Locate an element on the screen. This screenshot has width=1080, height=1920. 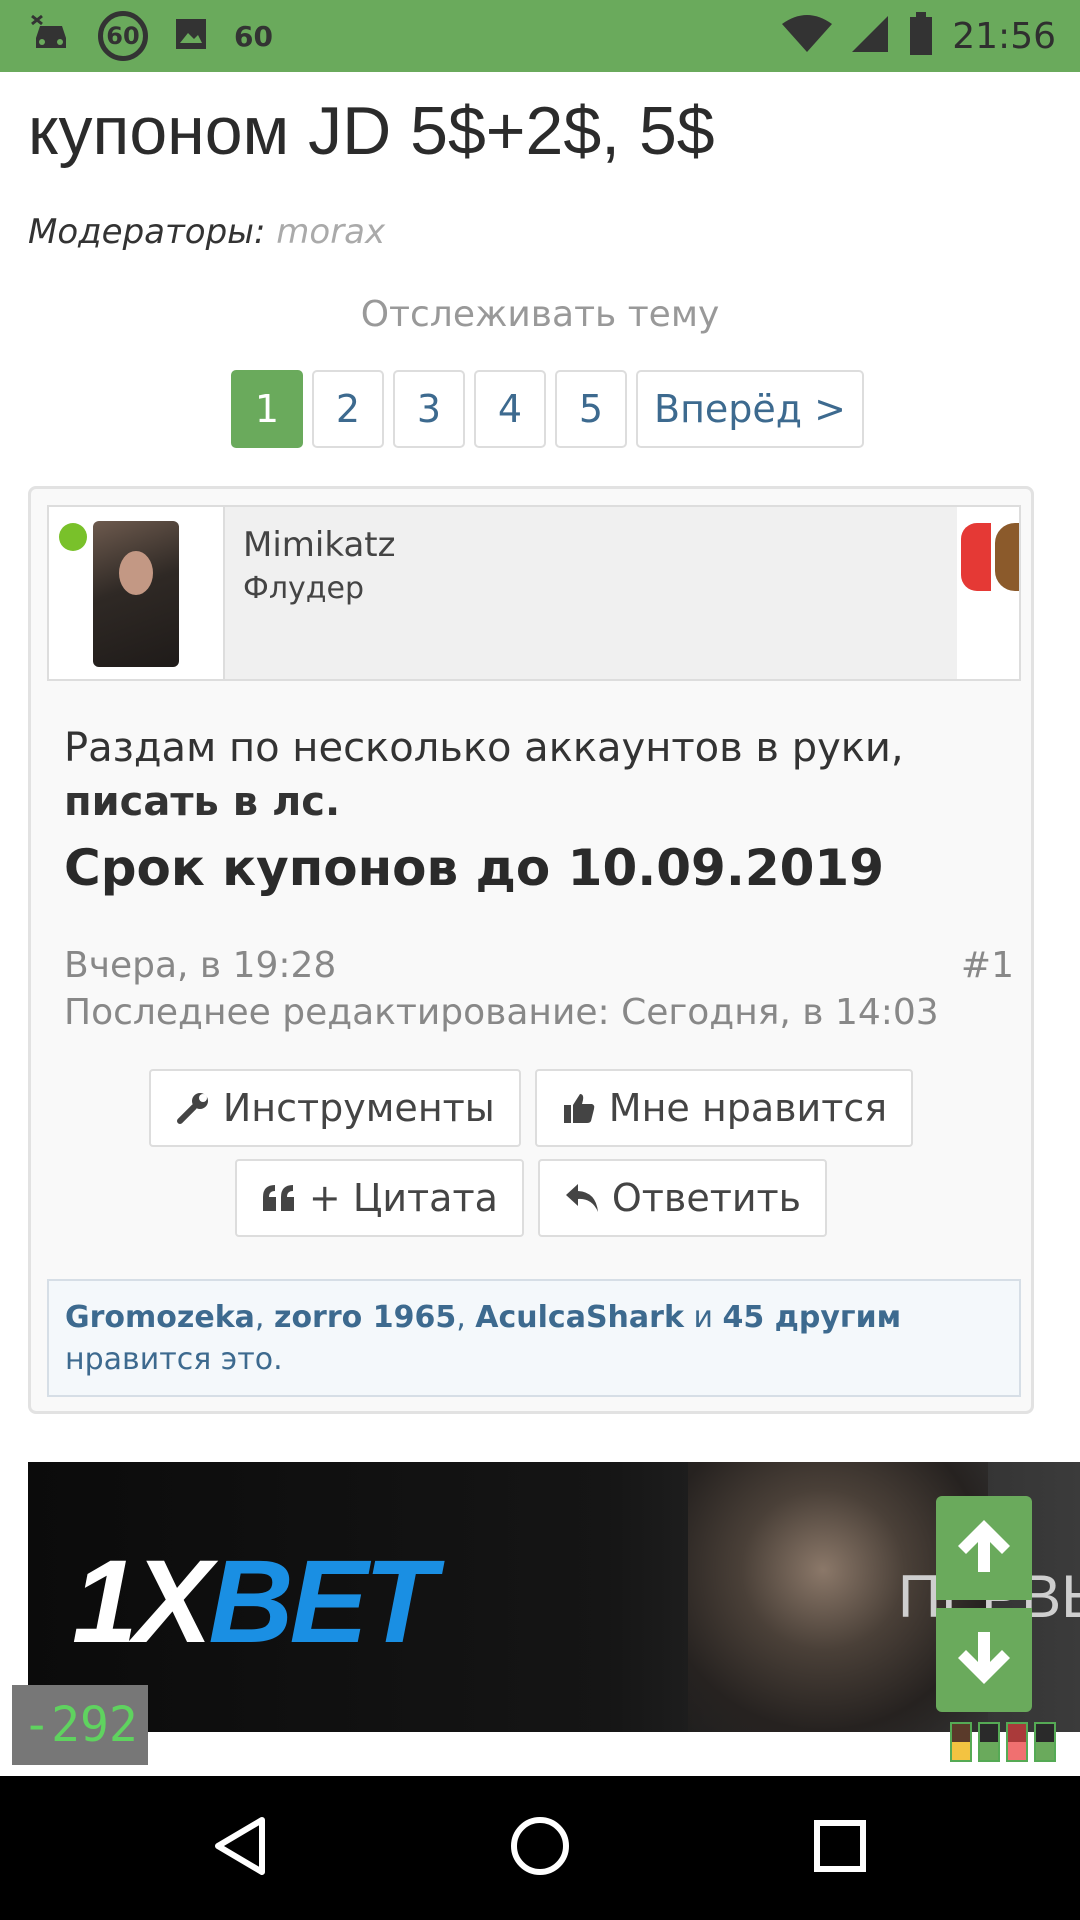
post-header: Mimikatz Флудер is located at coordinates (534, 593).